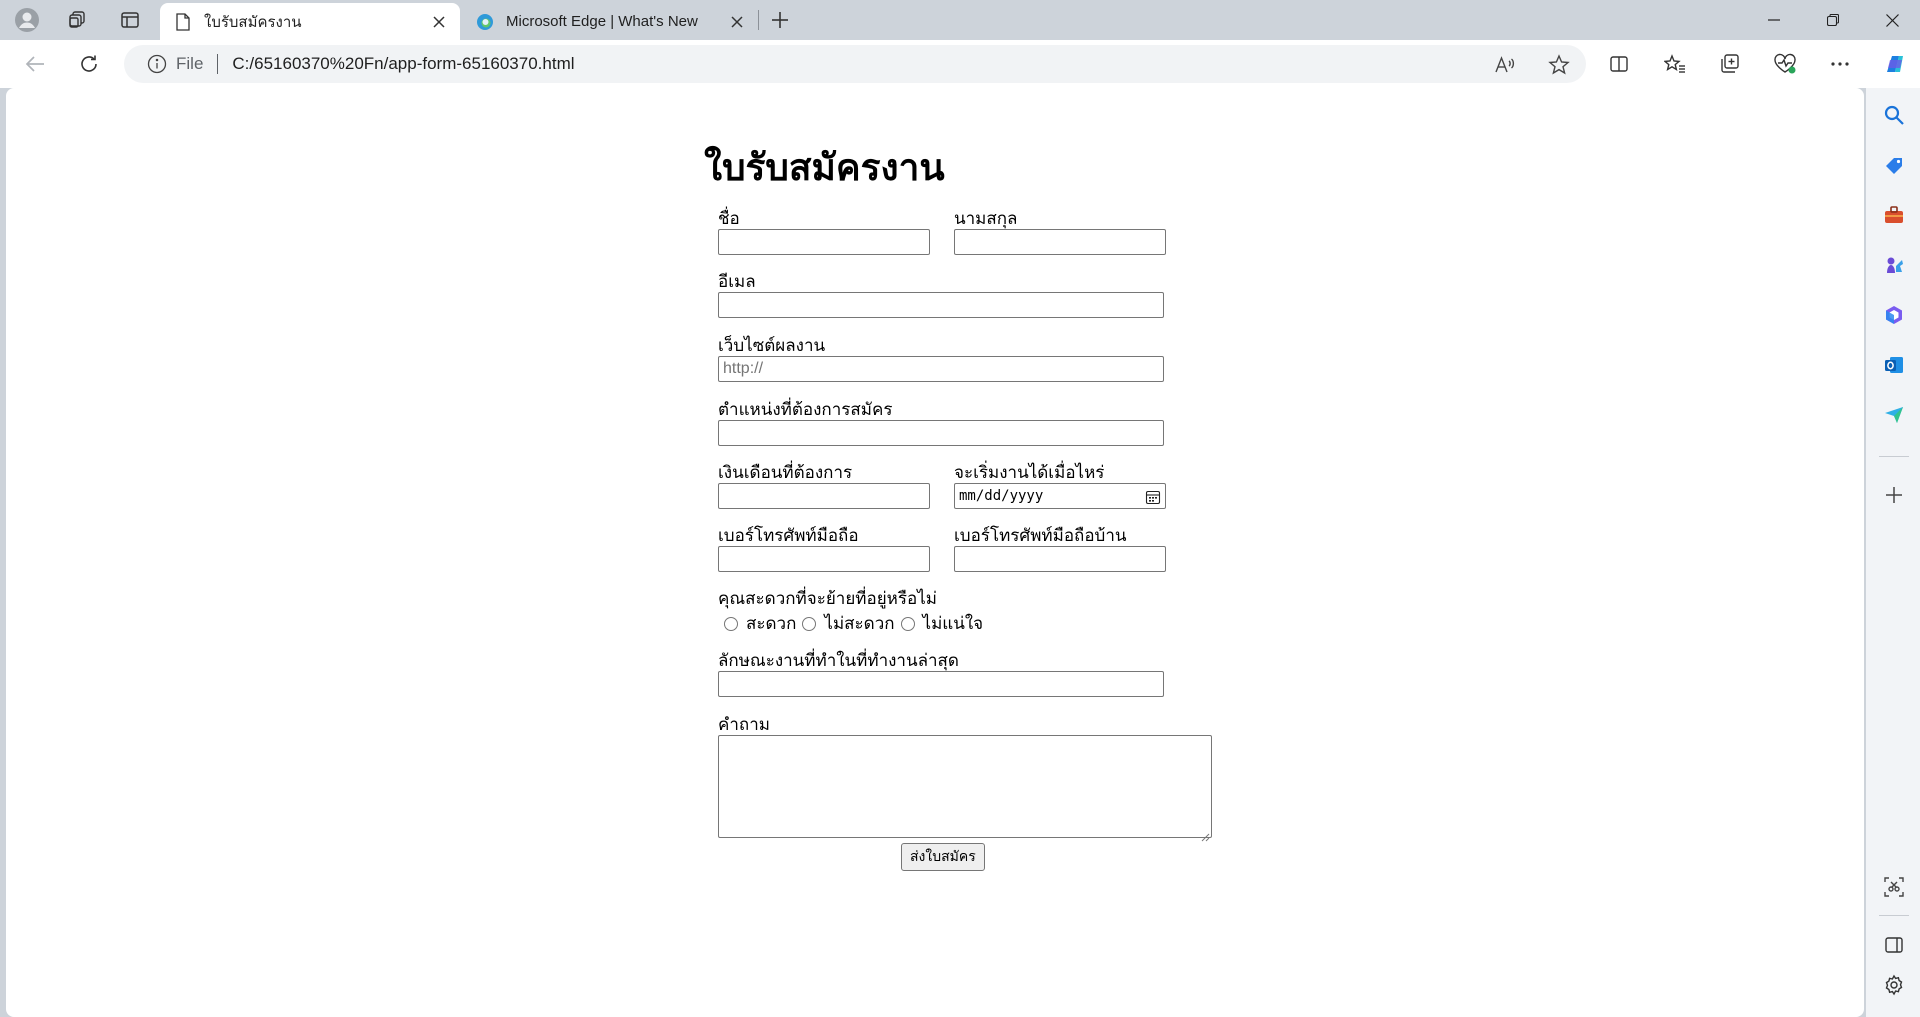 This screenshot has width=1920, height=1017. What do you see at coordinates (1205, 834) in the screenshot?
I see `resize-grip-icon` at bounding box center [1205, 834].